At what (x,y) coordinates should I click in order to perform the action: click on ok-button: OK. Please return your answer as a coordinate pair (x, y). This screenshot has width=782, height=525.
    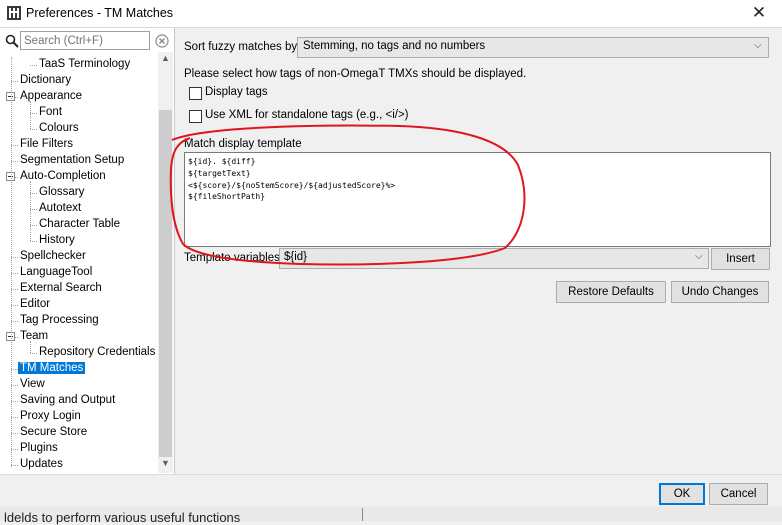
    Looking at the image, I should click on (682, 494).